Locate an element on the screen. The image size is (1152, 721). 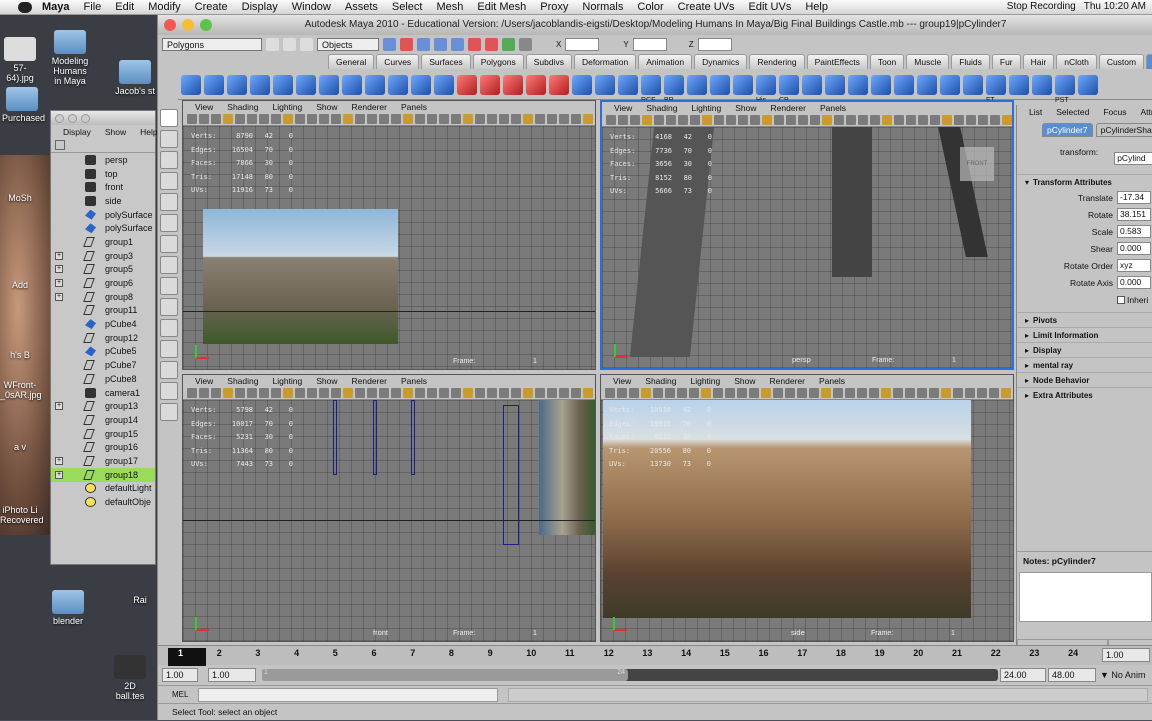
attr-field: 0.000 is located at coordinates (1134, 282).